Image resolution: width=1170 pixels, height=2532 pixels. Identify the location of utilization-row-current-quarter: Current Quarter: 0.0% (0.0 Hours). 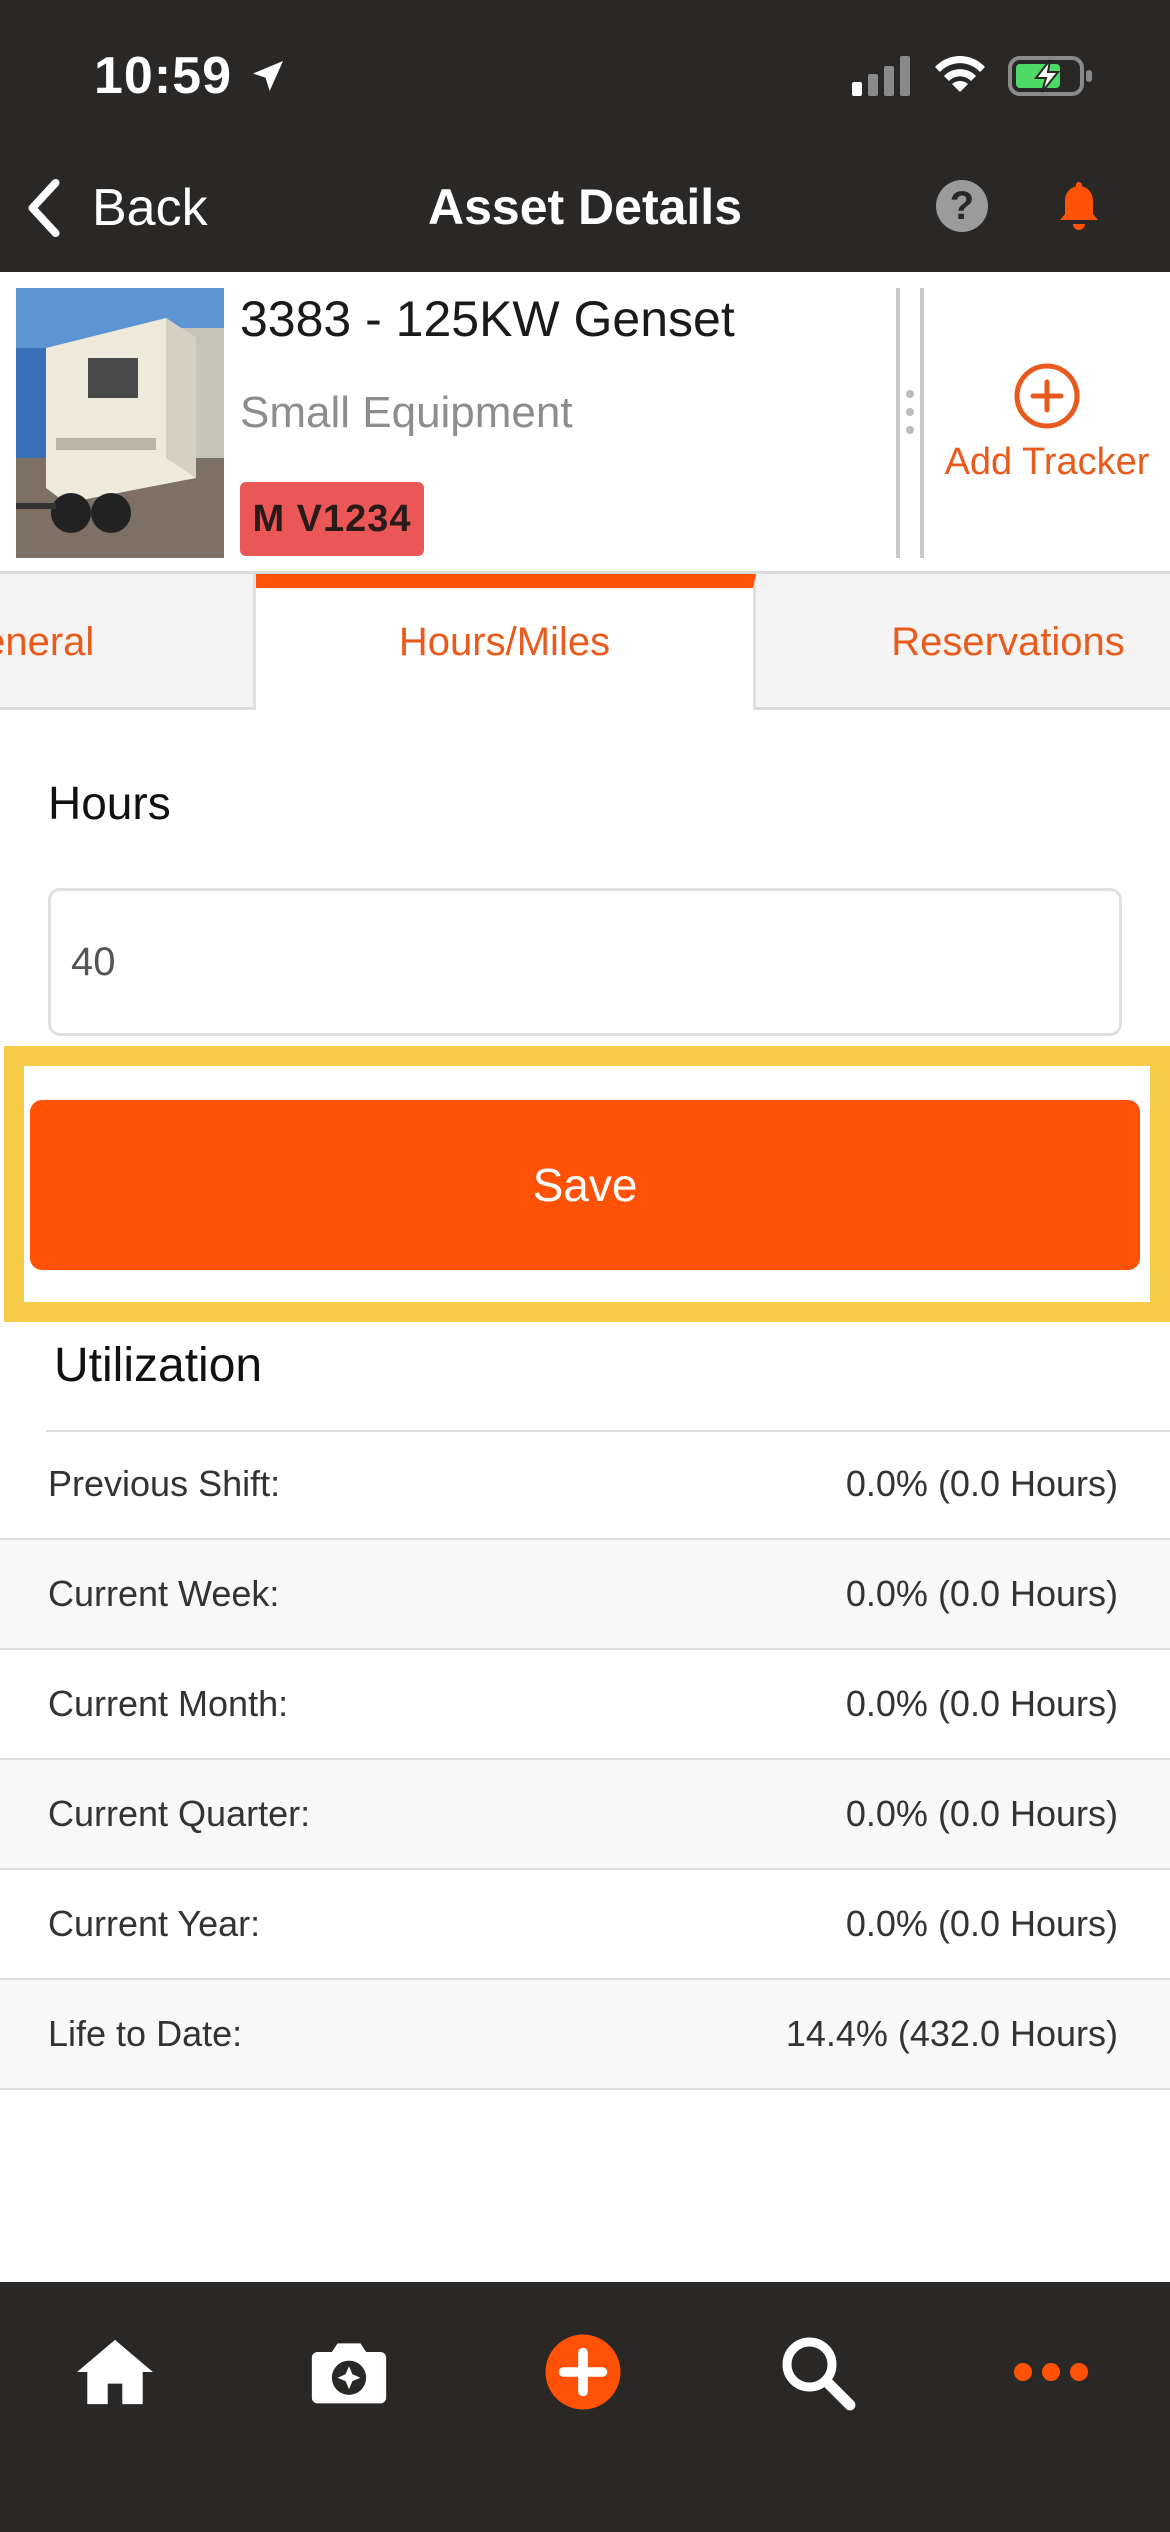
(585, 1815).